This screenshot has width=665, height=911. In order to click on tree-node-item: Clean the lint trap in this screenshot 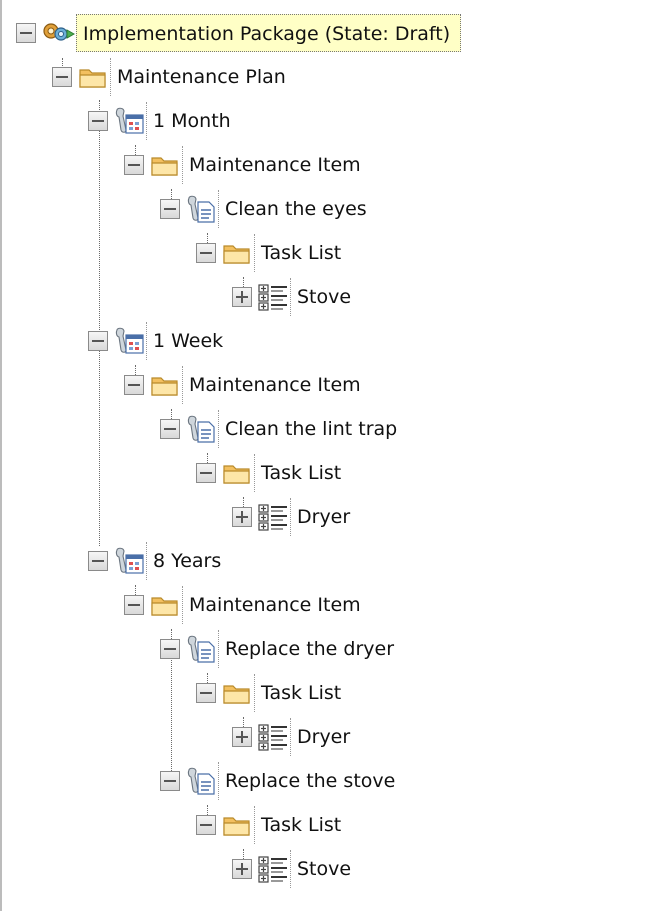, I will do `click(281, 429)`.